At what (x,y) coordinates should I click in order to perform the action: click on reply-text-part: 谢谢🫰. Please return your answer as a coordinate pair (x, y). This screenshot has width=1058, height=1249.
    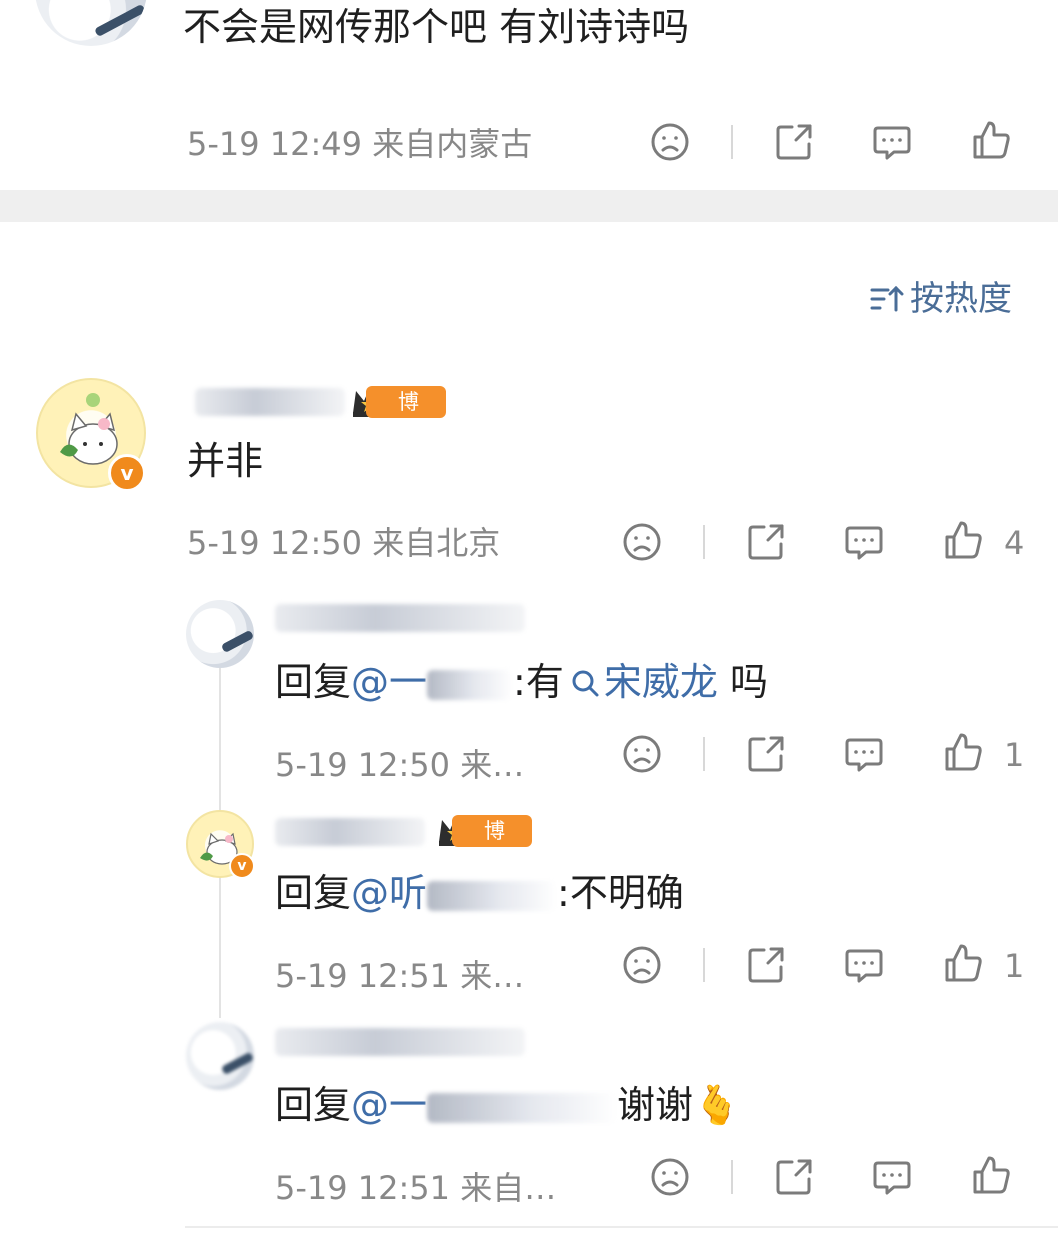
    Looking at the image, I should click on (679, 1105).